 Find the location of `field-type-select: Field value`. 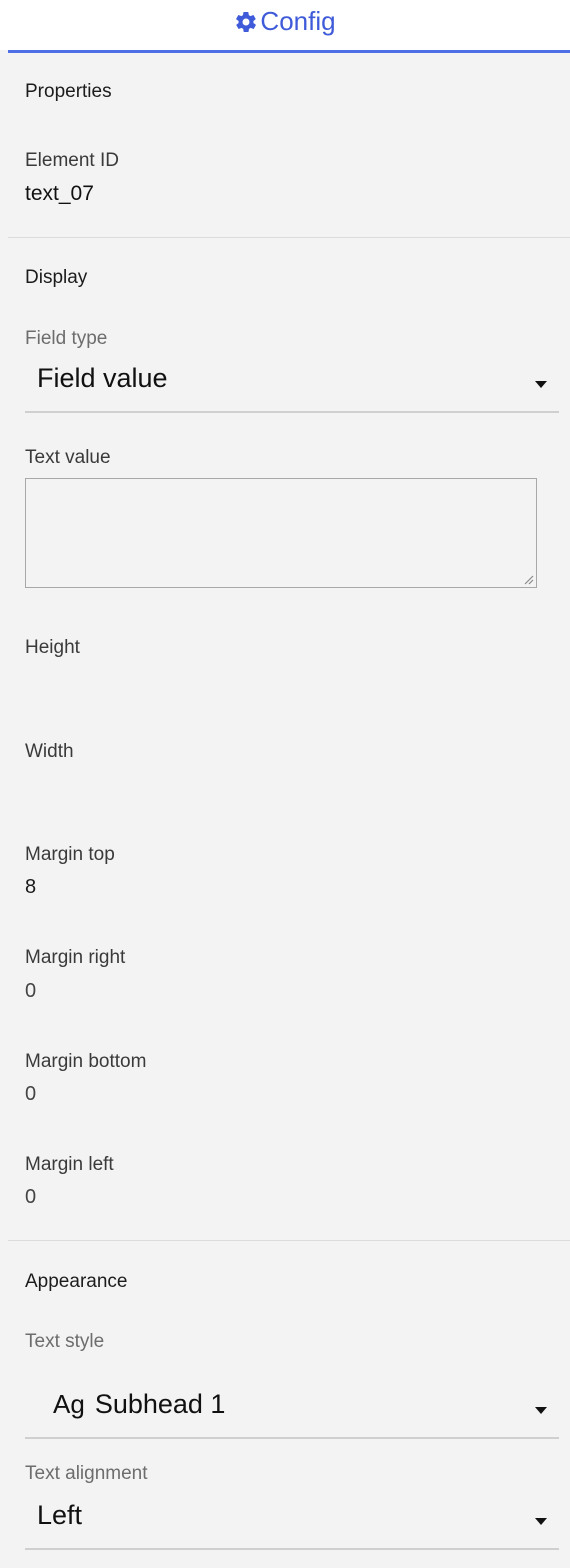

field-type-select: Field value is located at coordinates (292, 385).